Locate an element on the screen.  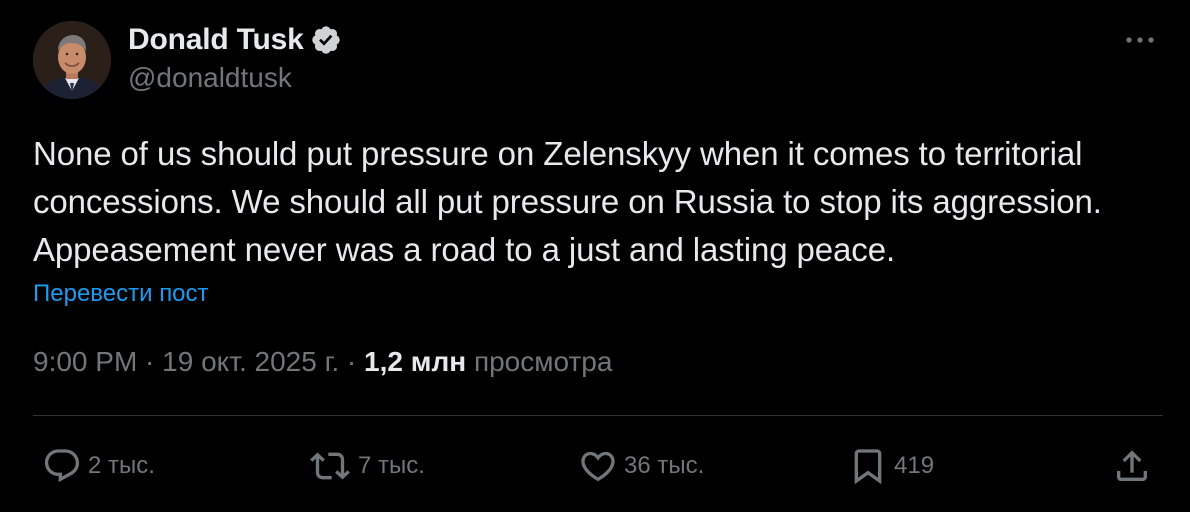
translate-post-link: Перевести пост is located at coordinates (121, 294).